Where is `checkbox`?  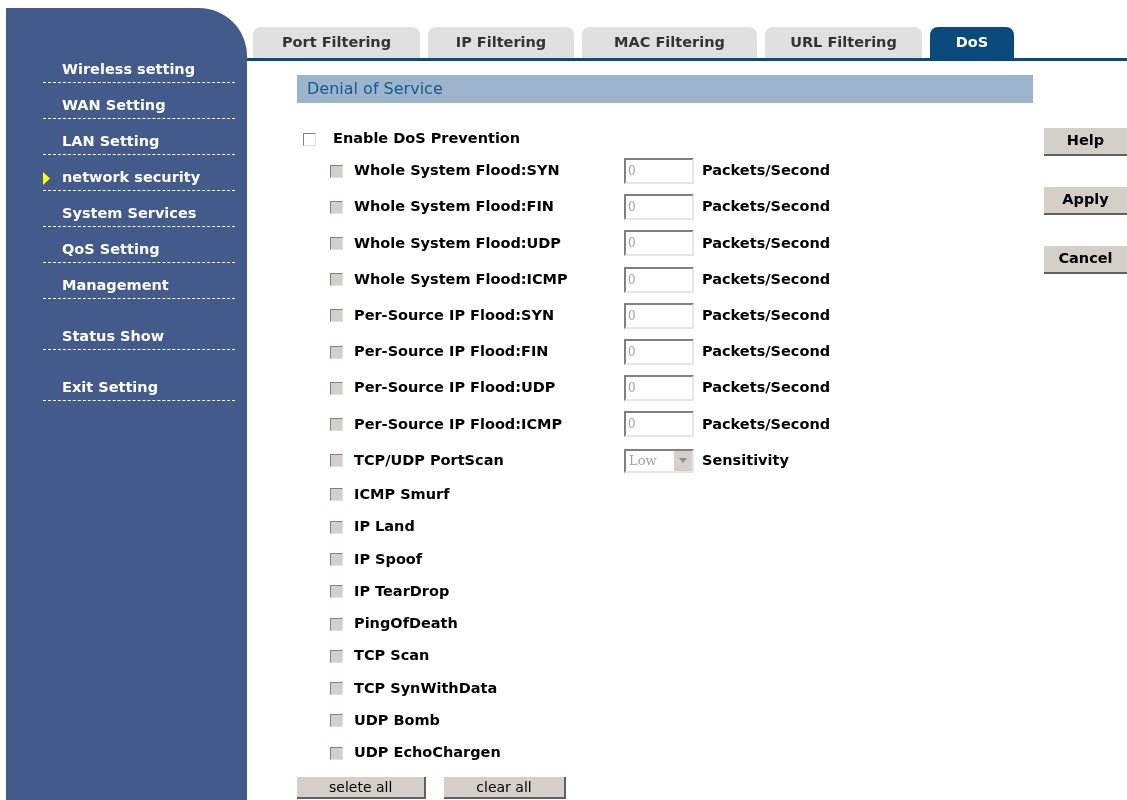 checkbox is located at coordinates (309, 139).